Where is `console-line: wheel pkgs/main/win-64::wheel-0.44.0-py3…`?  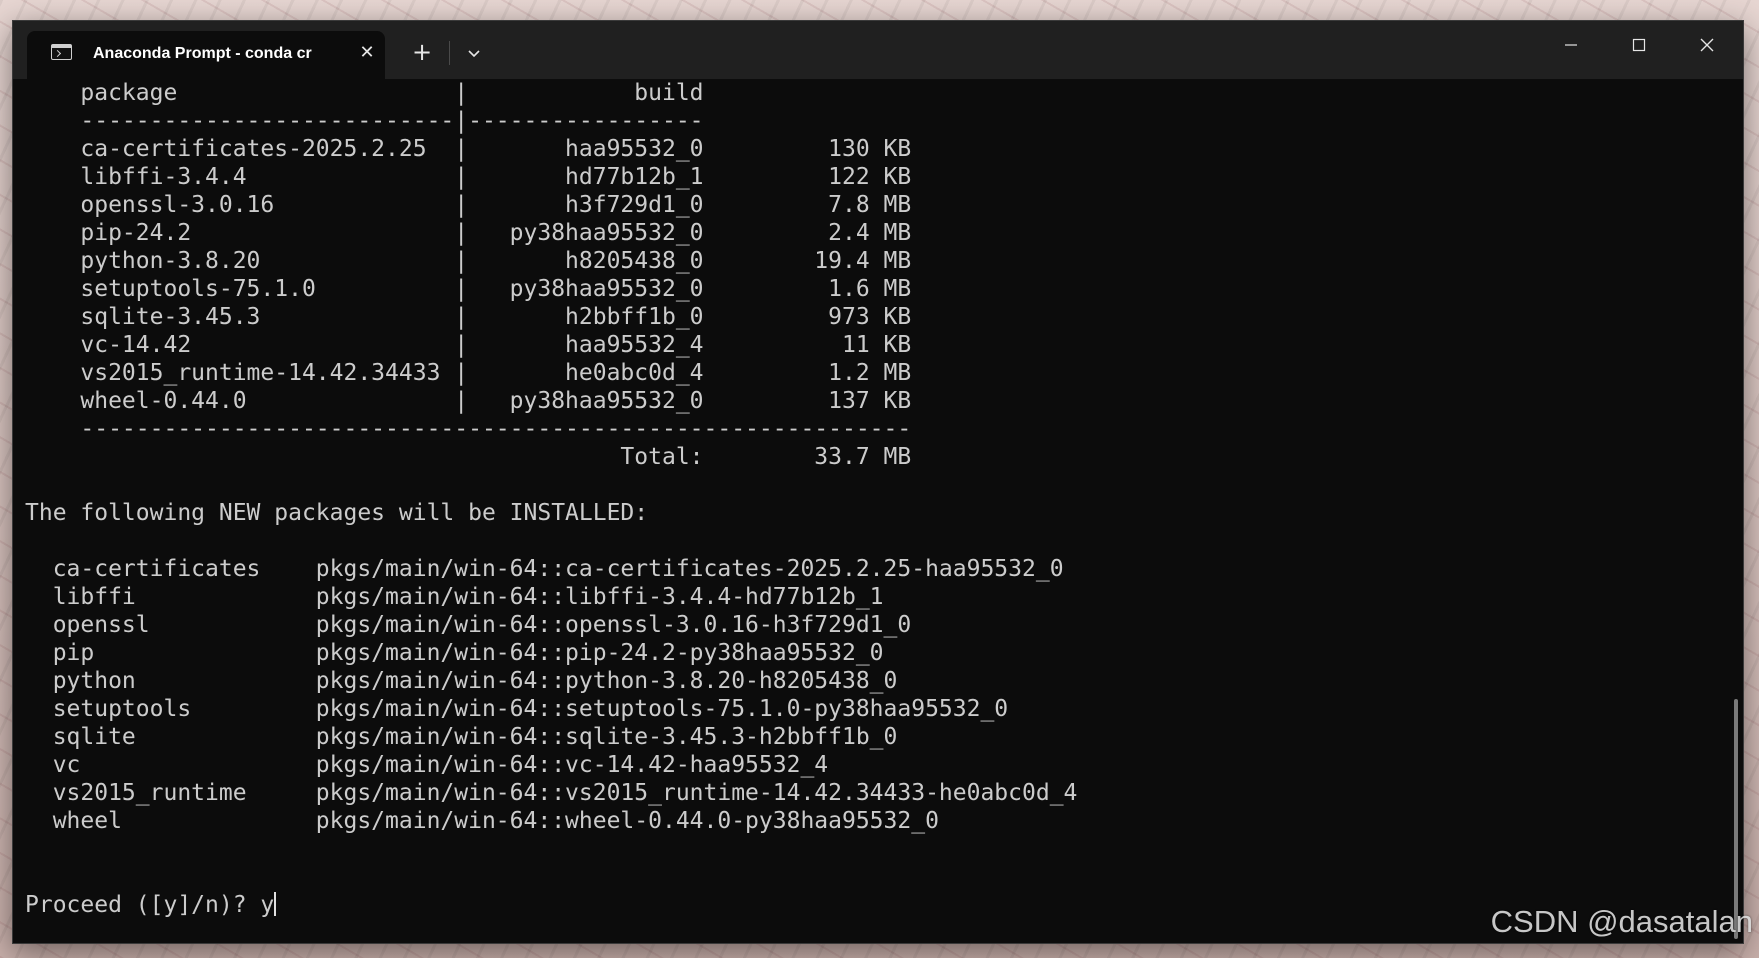
console-line: wheel pkgs/main/win-64::wheel-0.44.0-py3… is located at coordinates (482, 821).